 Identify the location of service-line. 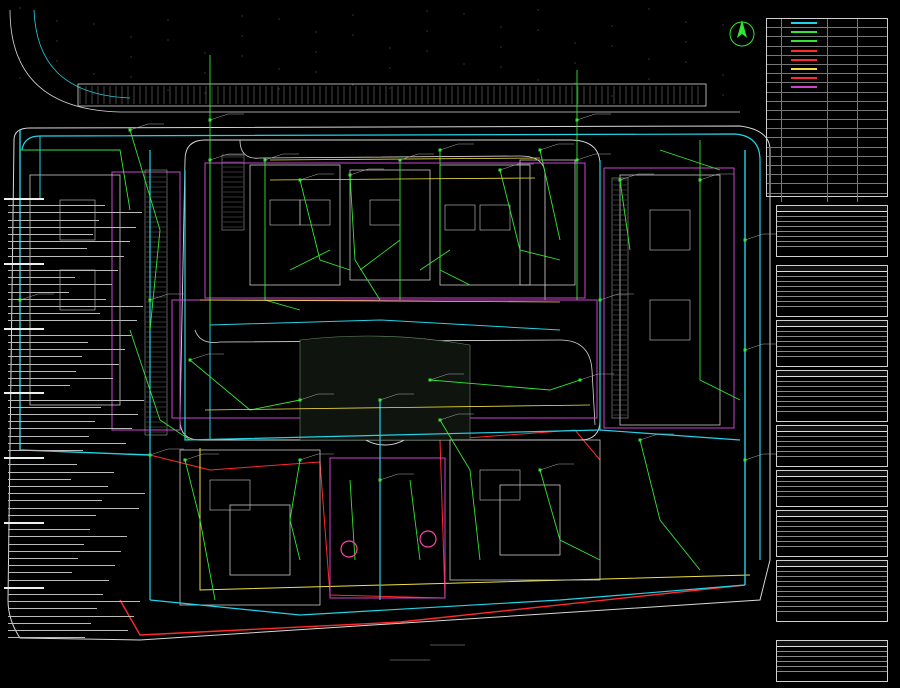
(402, 179).